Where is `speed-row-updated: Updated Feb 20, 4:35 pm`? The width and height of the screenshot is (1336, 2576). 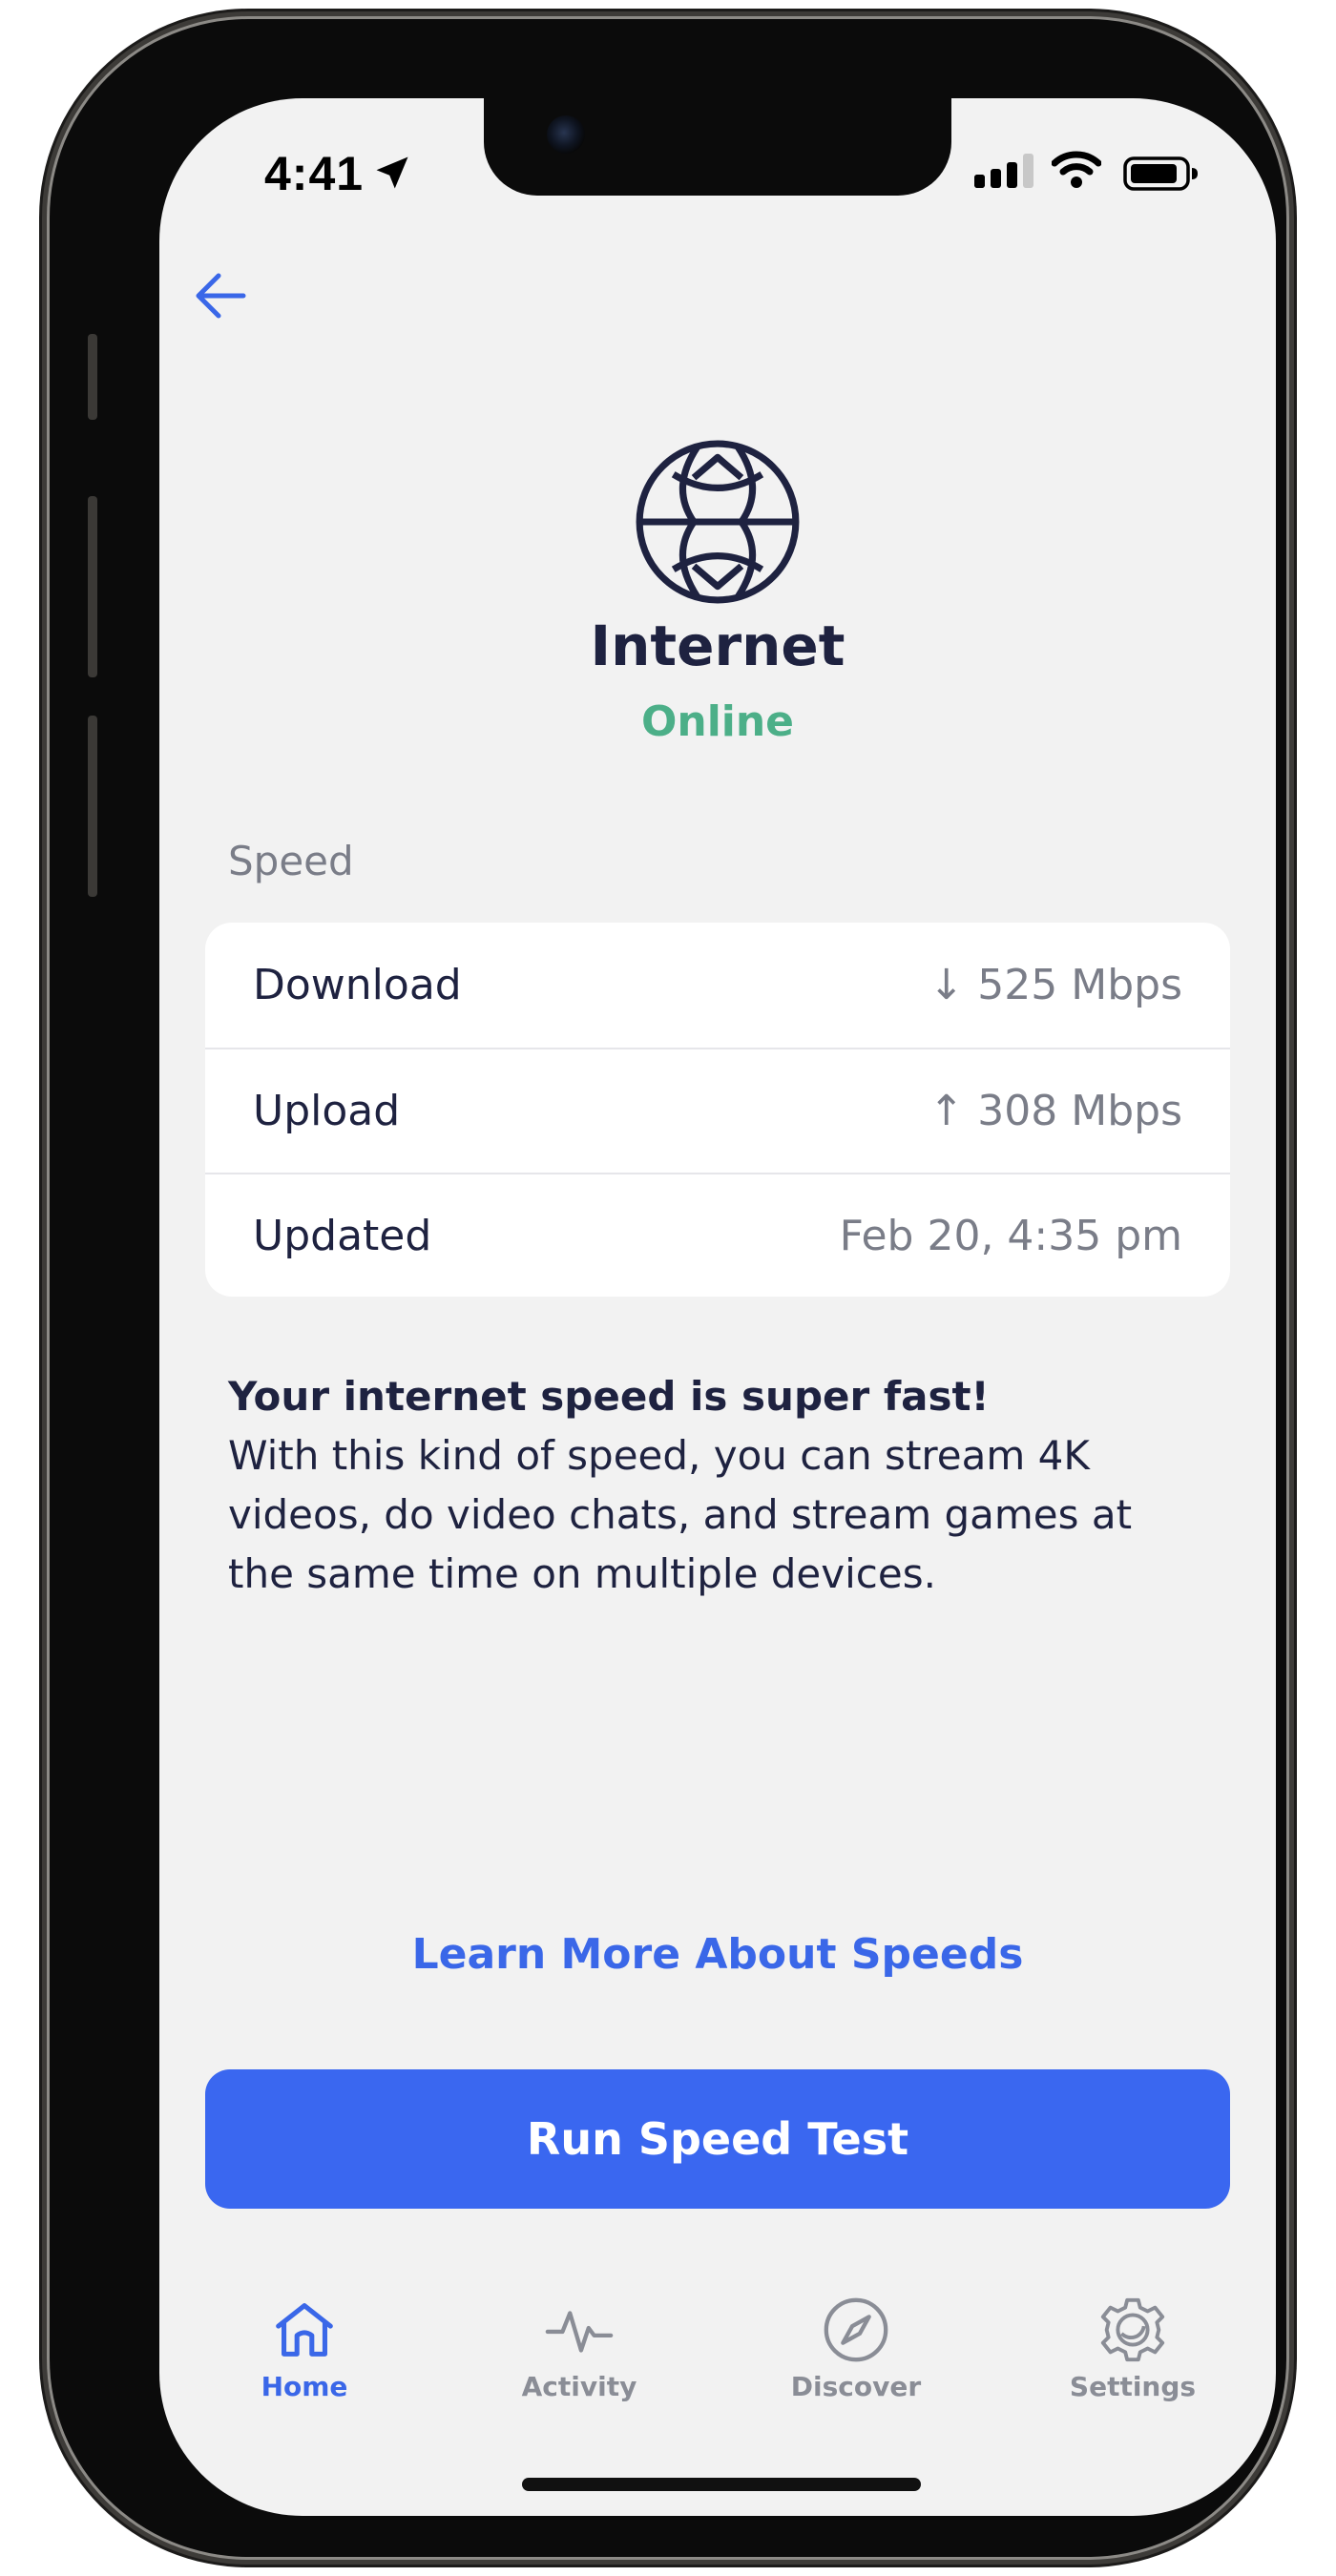 speed-row-updated: Updated Feb 20, 4:35 pm is located at coordinates (717, 1235).